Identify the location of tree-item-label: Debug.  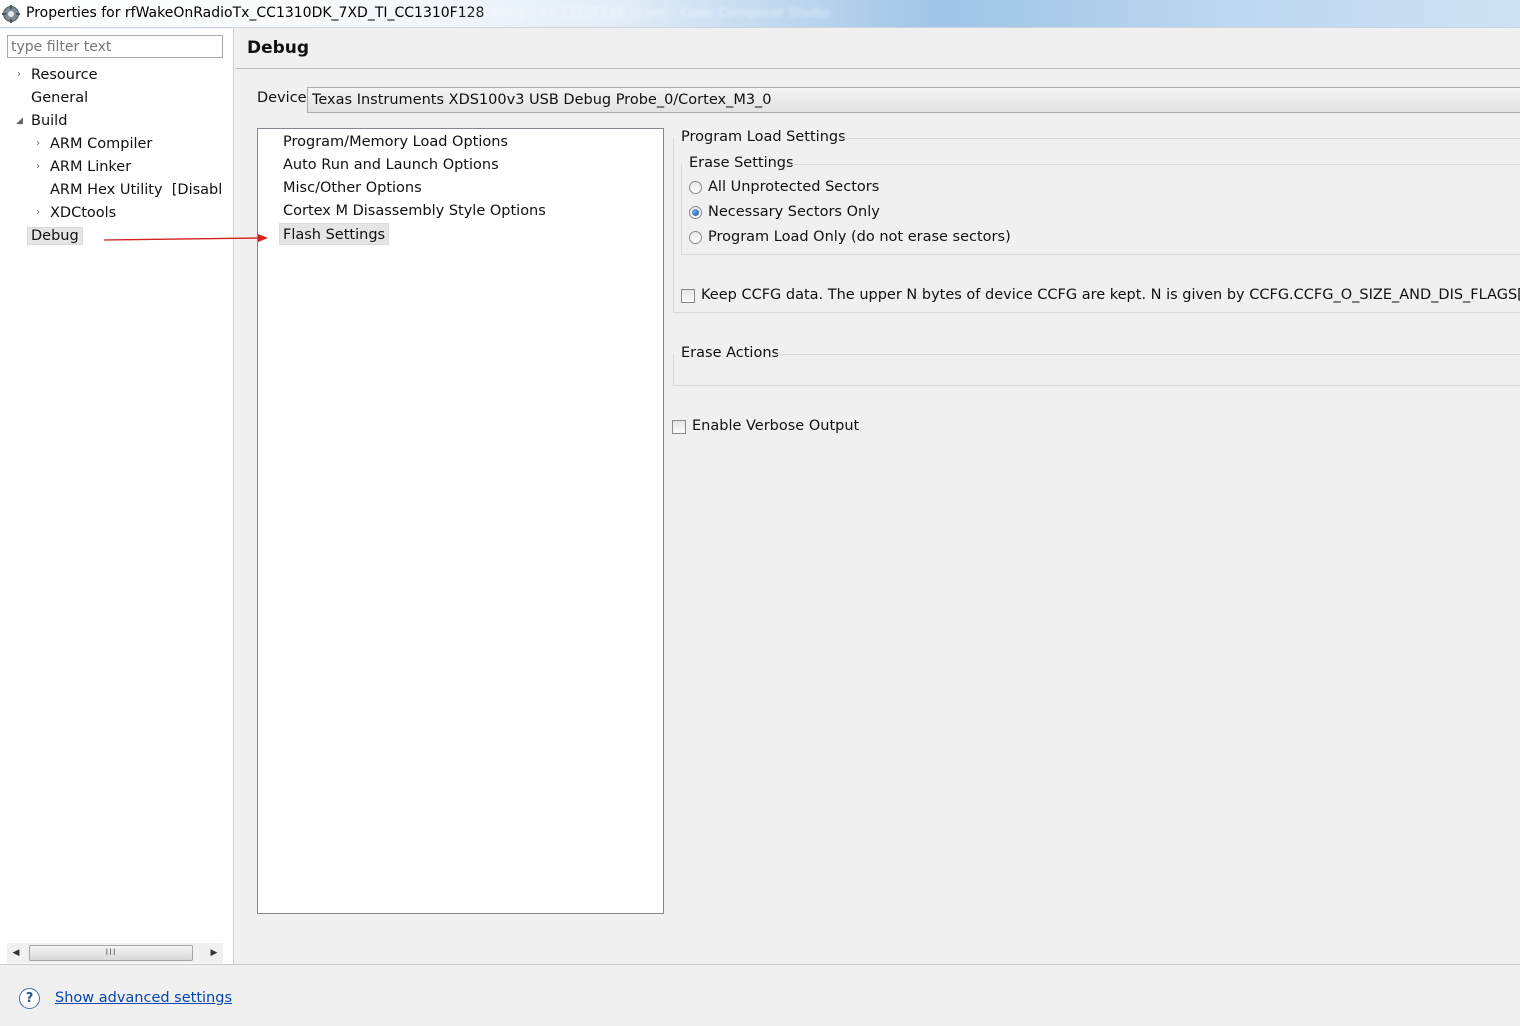
(55, 236).